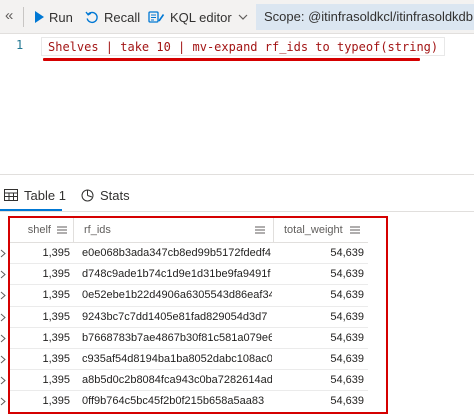 This screenshot has height=415, width=474. I want to click on table-icon, so click(11, 195).